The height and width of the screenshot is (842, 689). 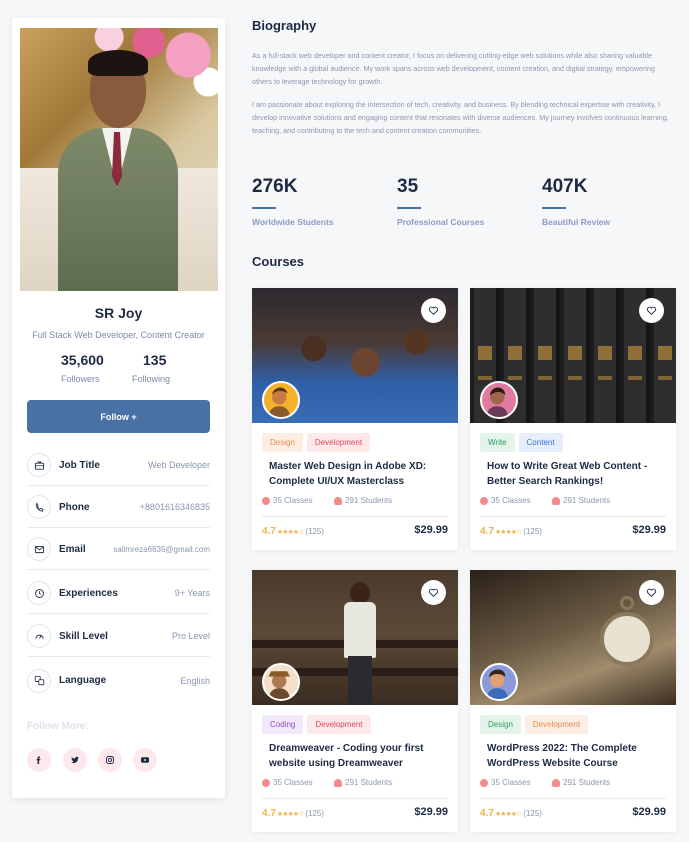 What do you see at coordinates (80, 379) in the screenshot?
I see `followers-label: Followers` at bounding box center [80, 379].